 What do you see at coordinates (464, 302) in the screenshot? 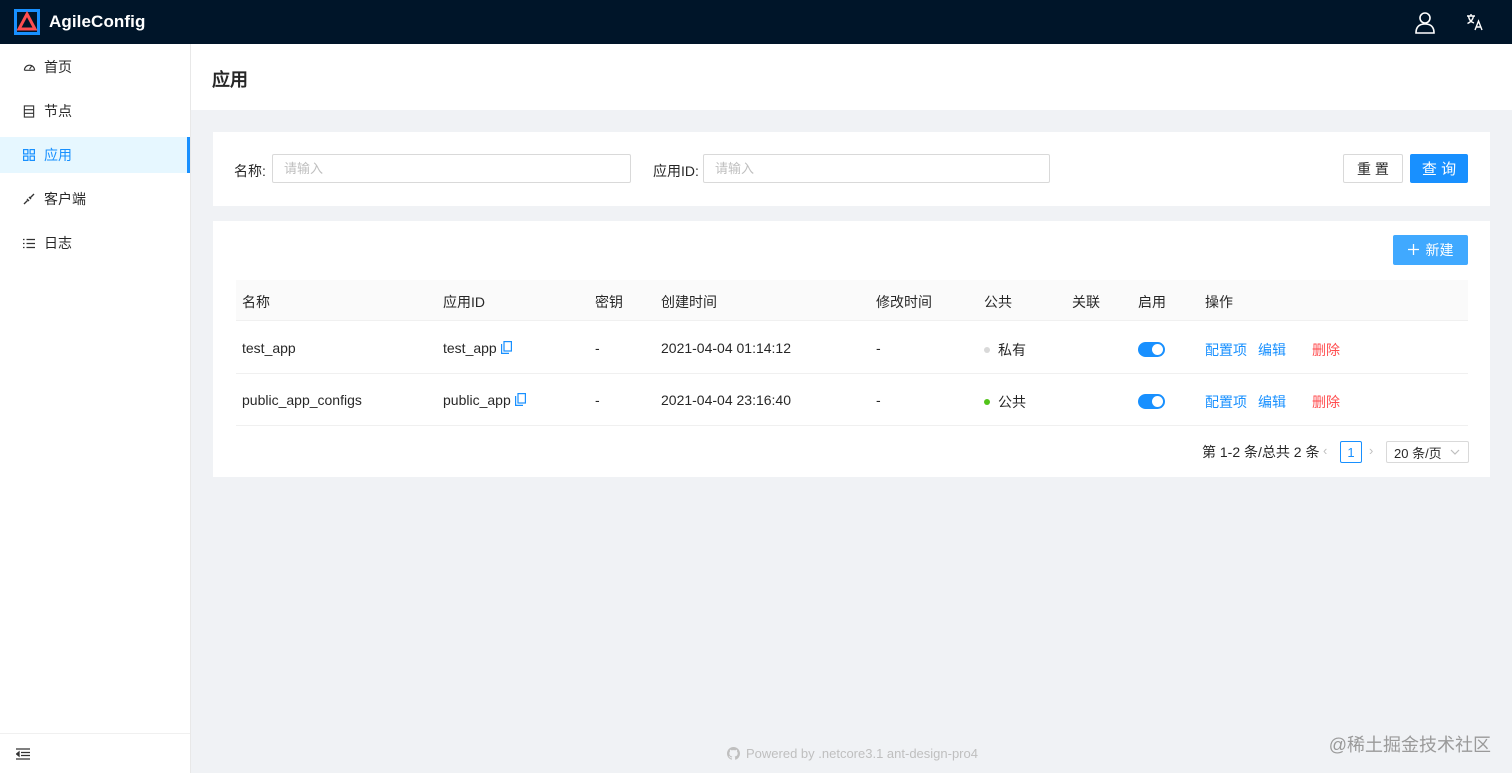
I see `column-header-appid: 应用ID` at bounding box center [464, 302].